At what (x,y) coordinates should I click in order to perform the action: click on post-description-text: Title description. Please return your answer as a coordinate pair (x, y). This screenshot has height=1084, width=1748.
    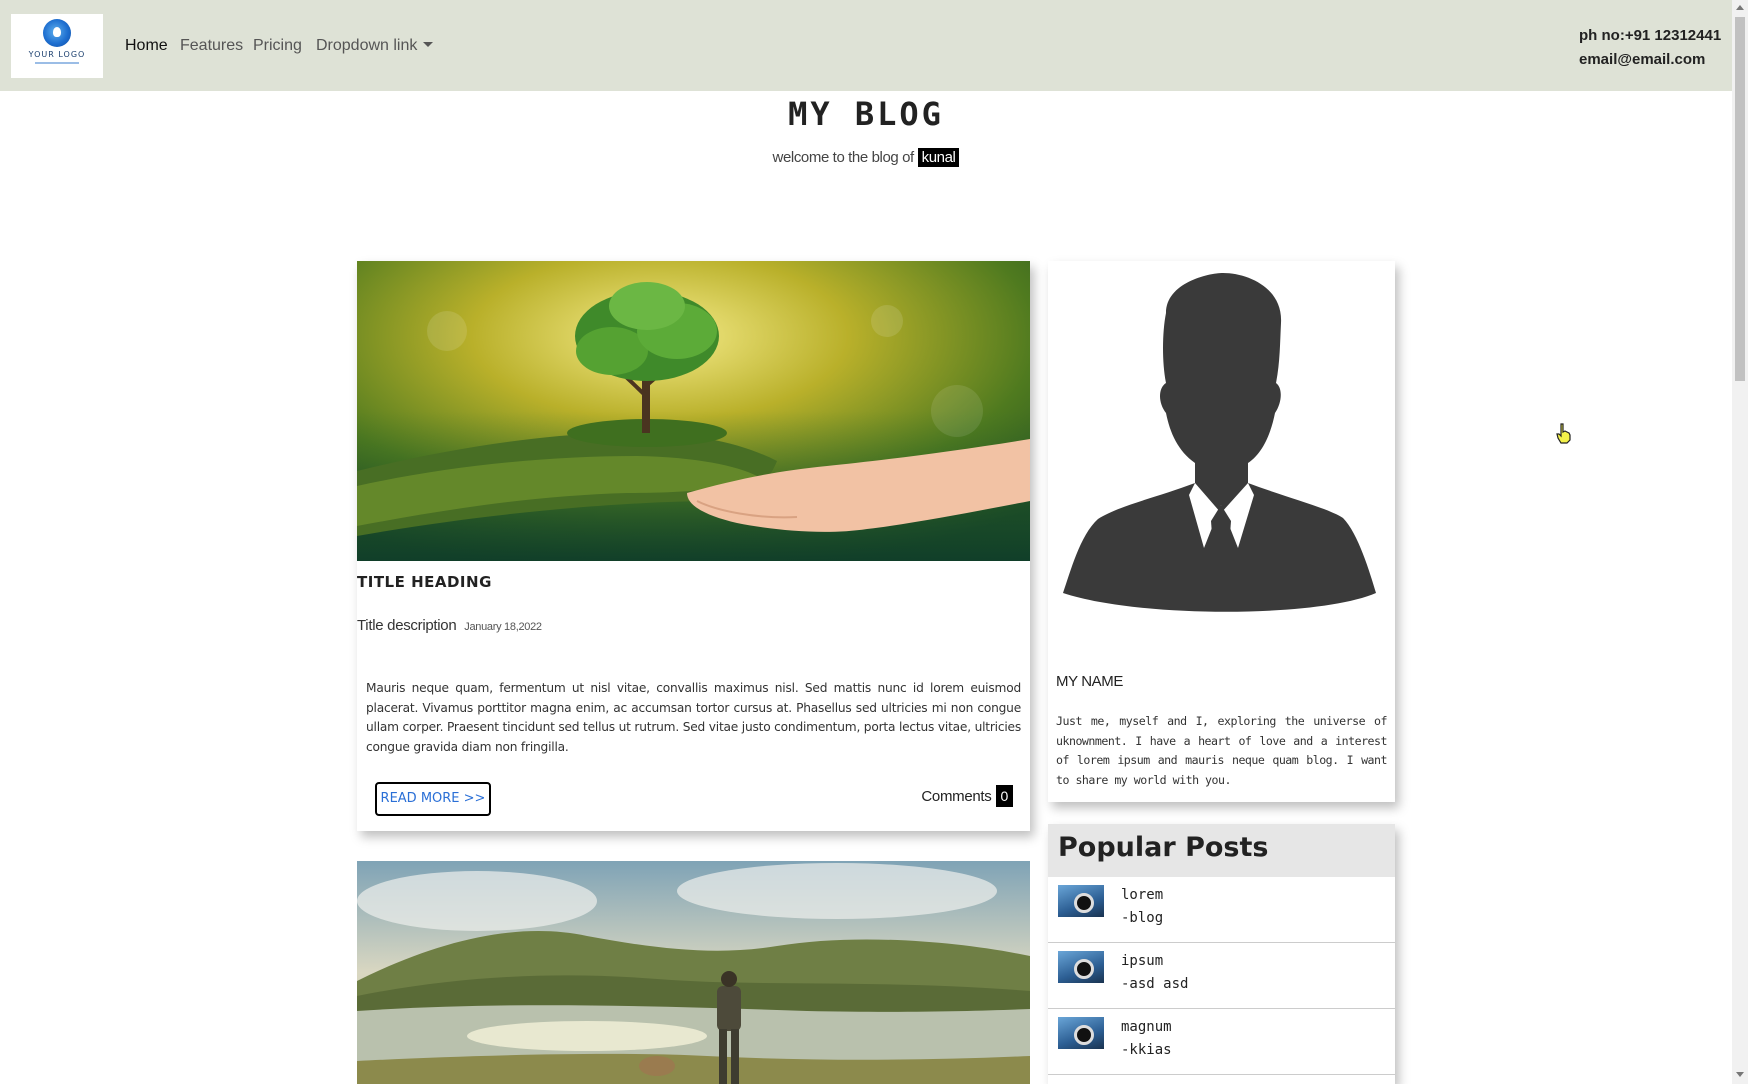
    Looking at the image, I should click on (407, 625).